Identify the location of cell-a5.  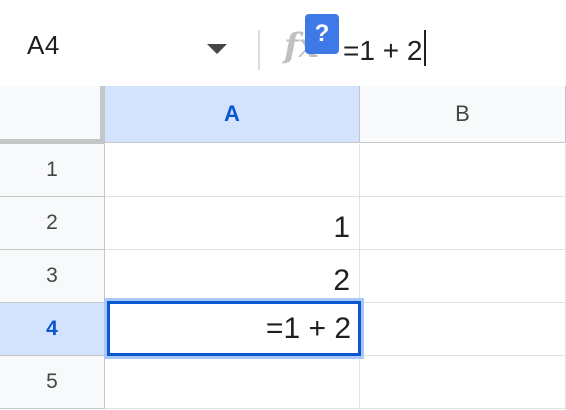
(232, 382).